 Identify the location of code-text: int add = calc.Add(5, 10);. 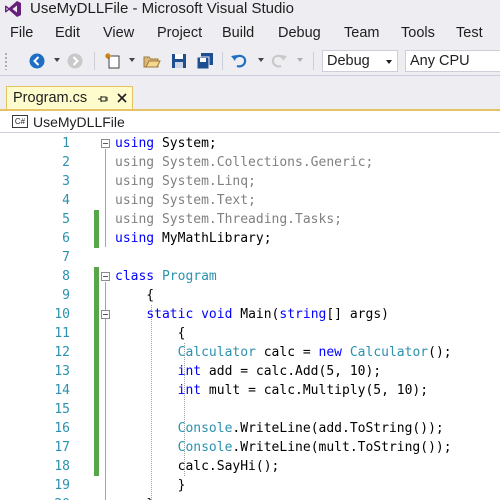
(248, 371).